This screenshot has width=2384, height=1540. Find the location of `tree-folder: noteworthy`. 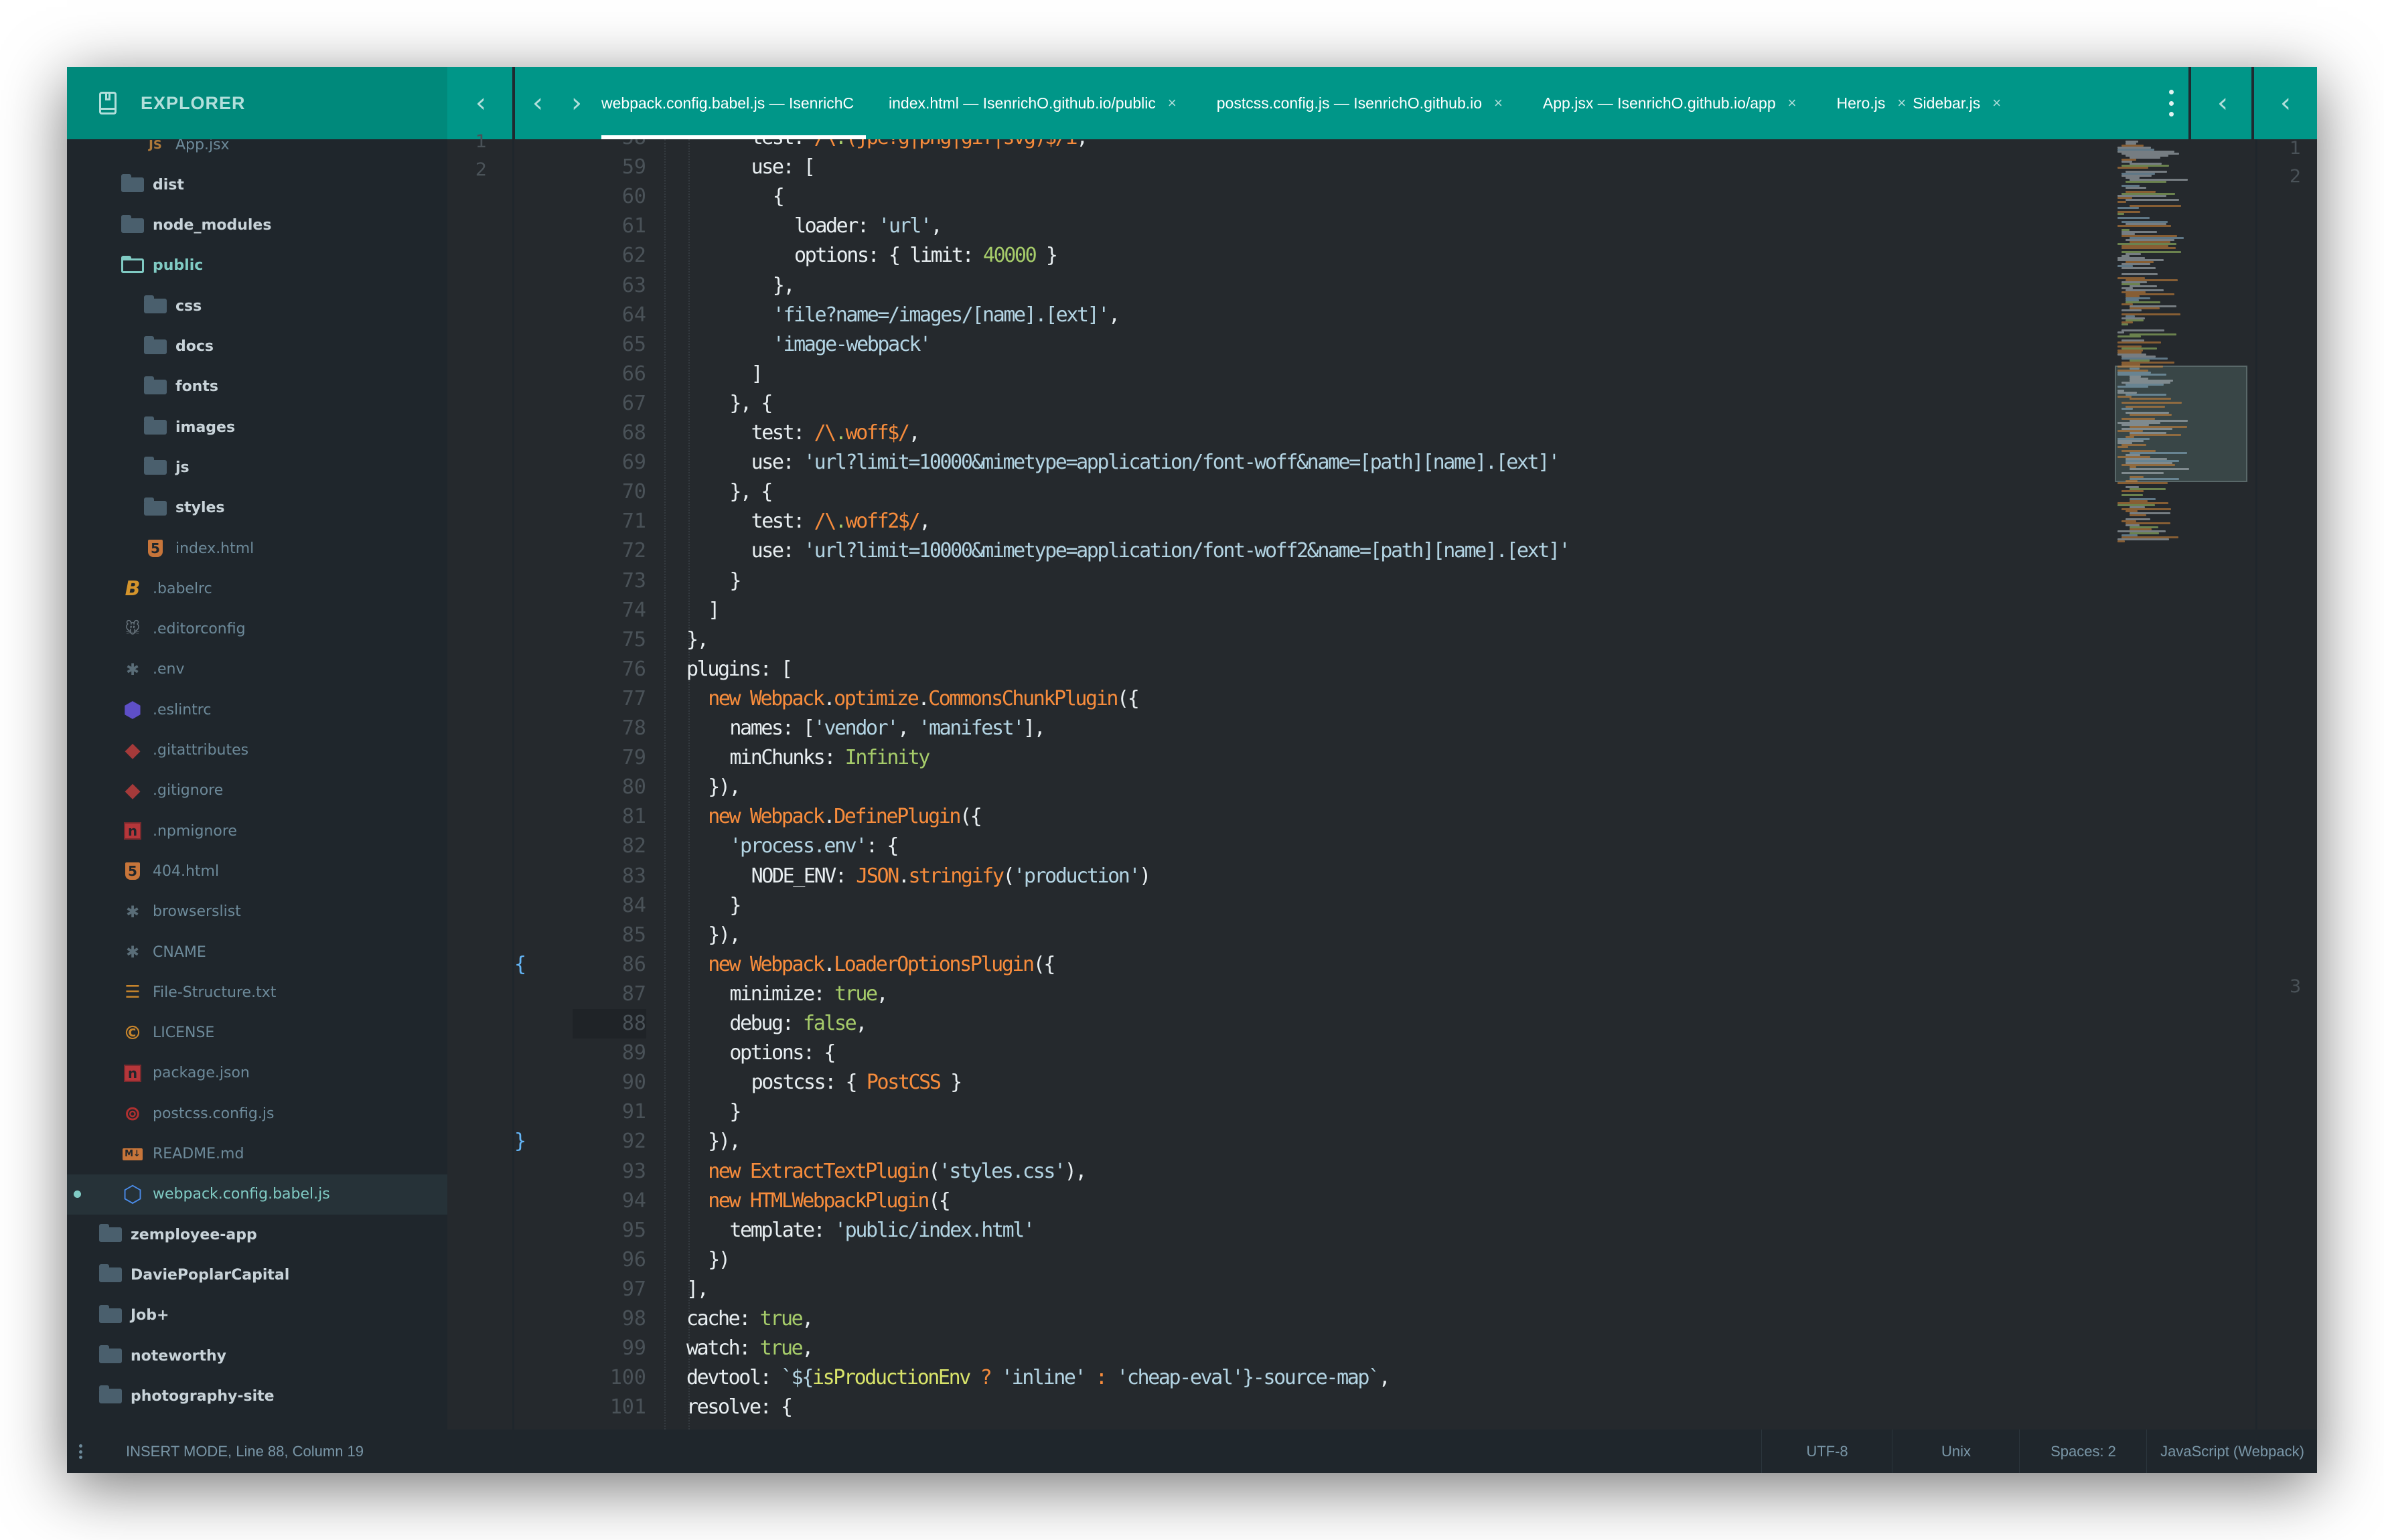

tree-folder: noteworthy is located at coordinates (257, 1356).